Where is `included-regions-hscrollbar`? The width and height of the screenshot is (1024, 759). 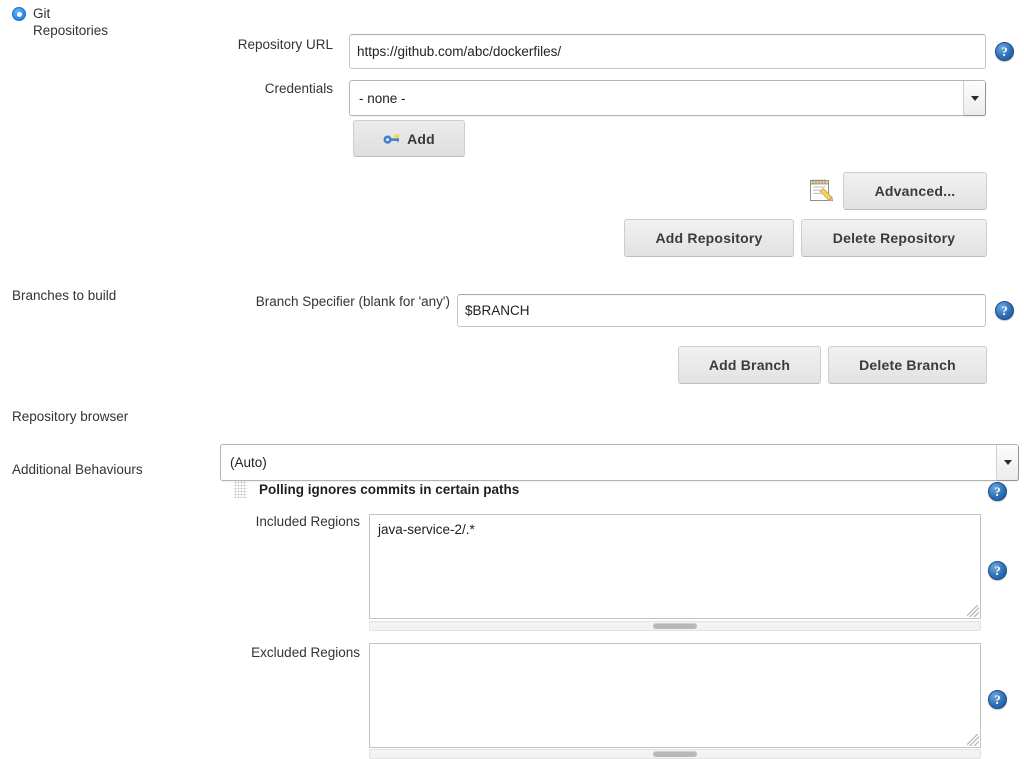
included-regions-hscrollbar is located at coordinates (675, 626).